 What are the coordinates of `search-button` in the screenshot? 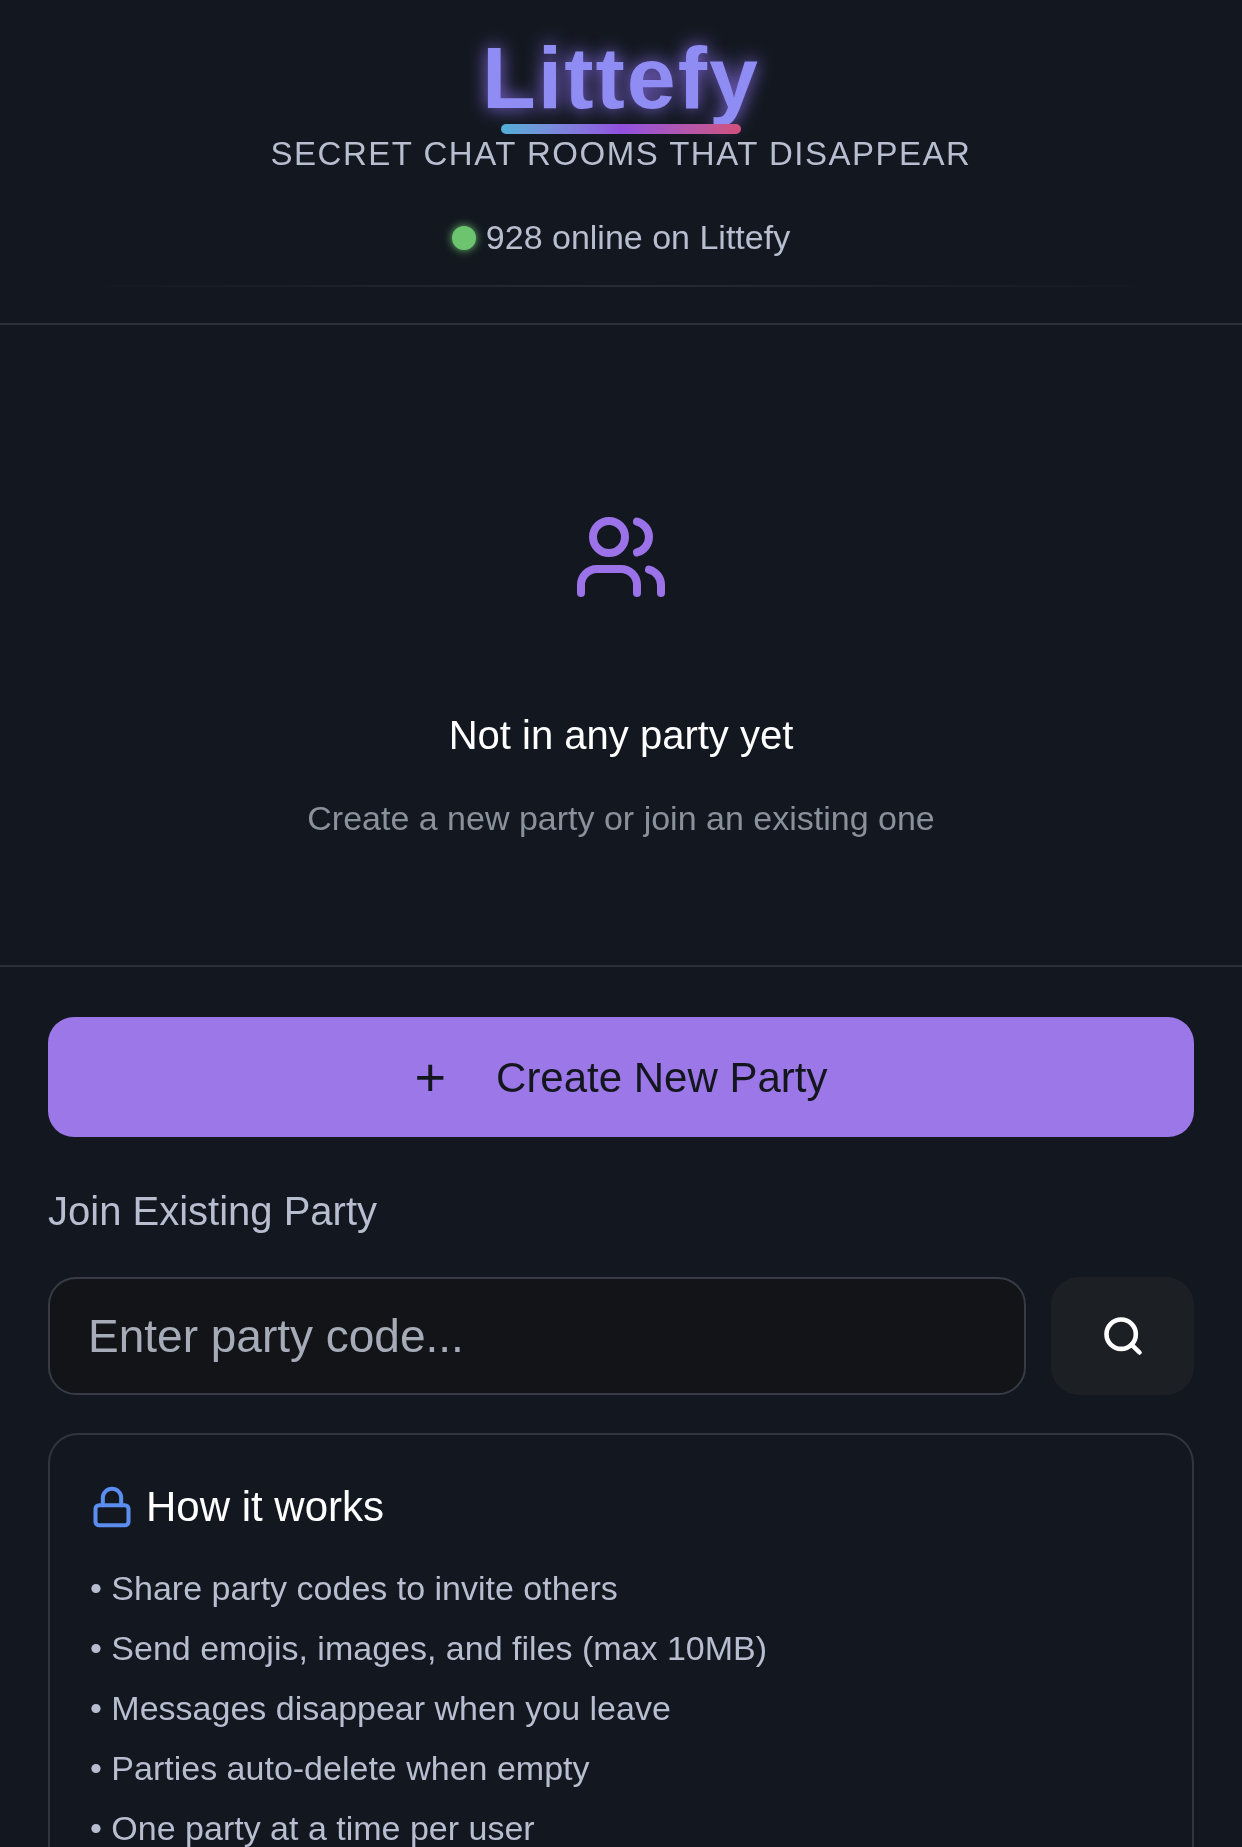 It's located at (1122, 1336).